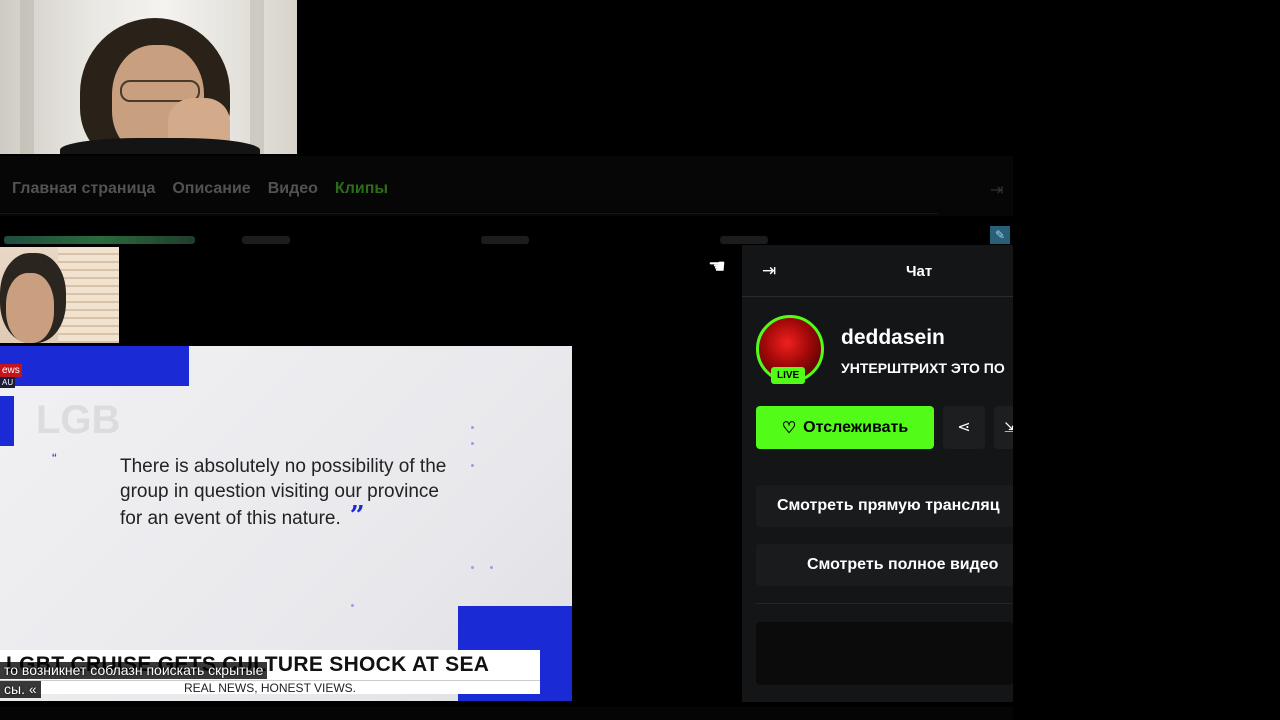  I want to click on guest-face, so click(30, 308).